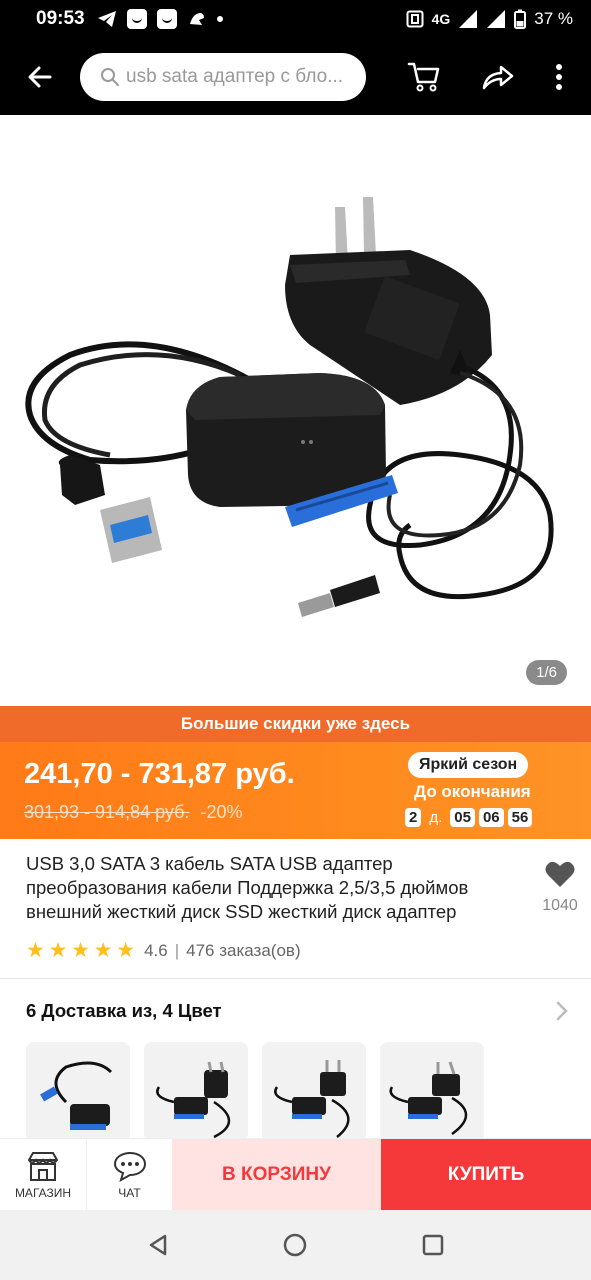 The width and height of the screenshot is (591, 1280). Describe the element at coordinates (255, 1092) in the screenshot. I see `variant-thumbnails` at that location.